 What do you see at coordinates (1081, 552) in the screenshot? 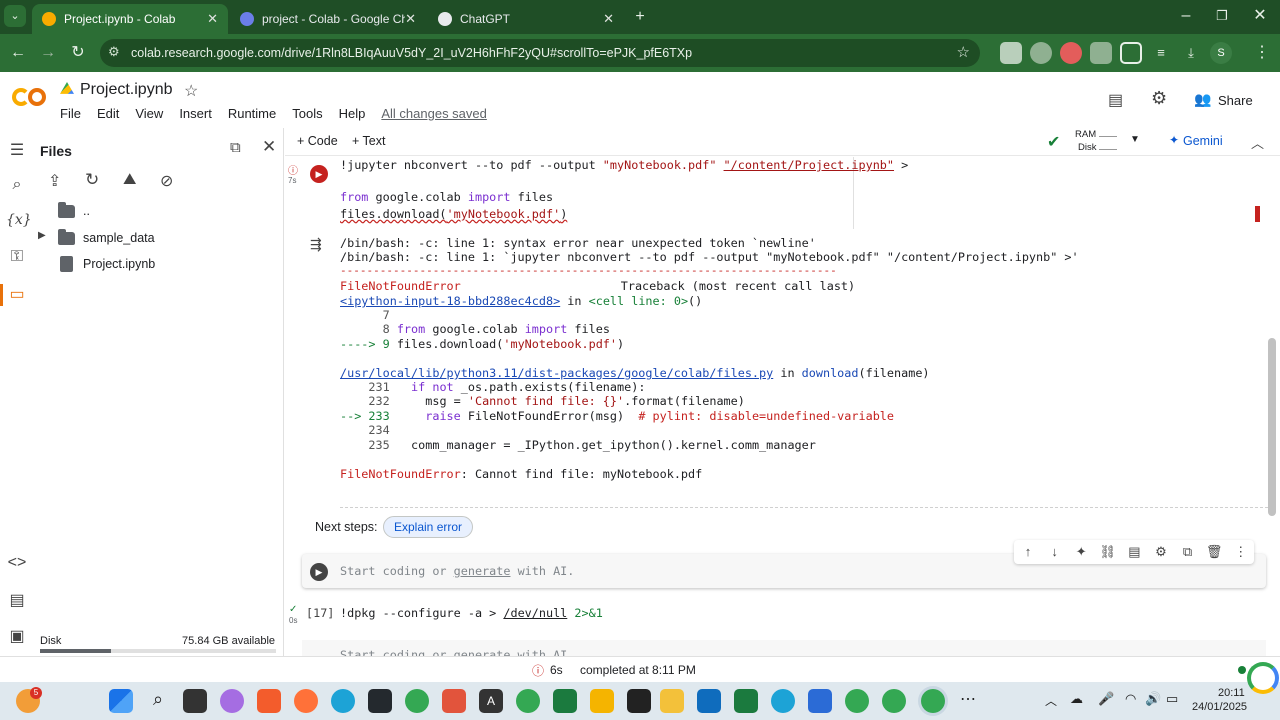
I see `gemini-sparkle-icon: ✦` at bounding box center [1081, 552].